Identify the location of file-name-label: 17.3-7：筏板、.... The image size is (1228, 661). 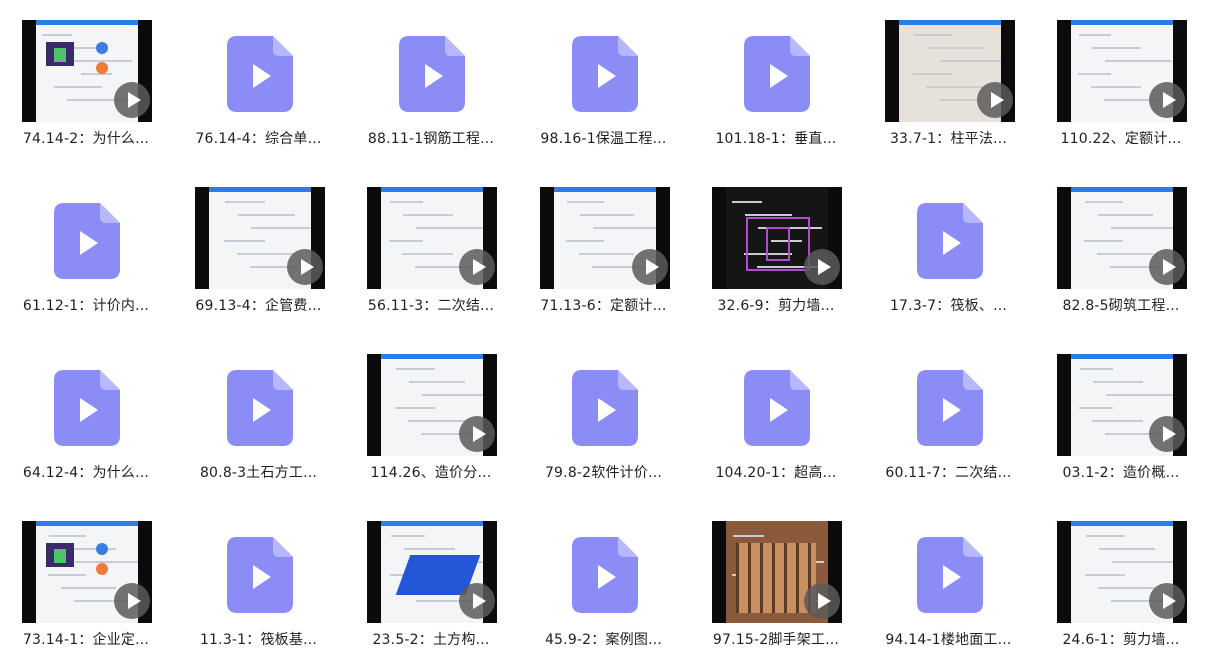
(948, 306).